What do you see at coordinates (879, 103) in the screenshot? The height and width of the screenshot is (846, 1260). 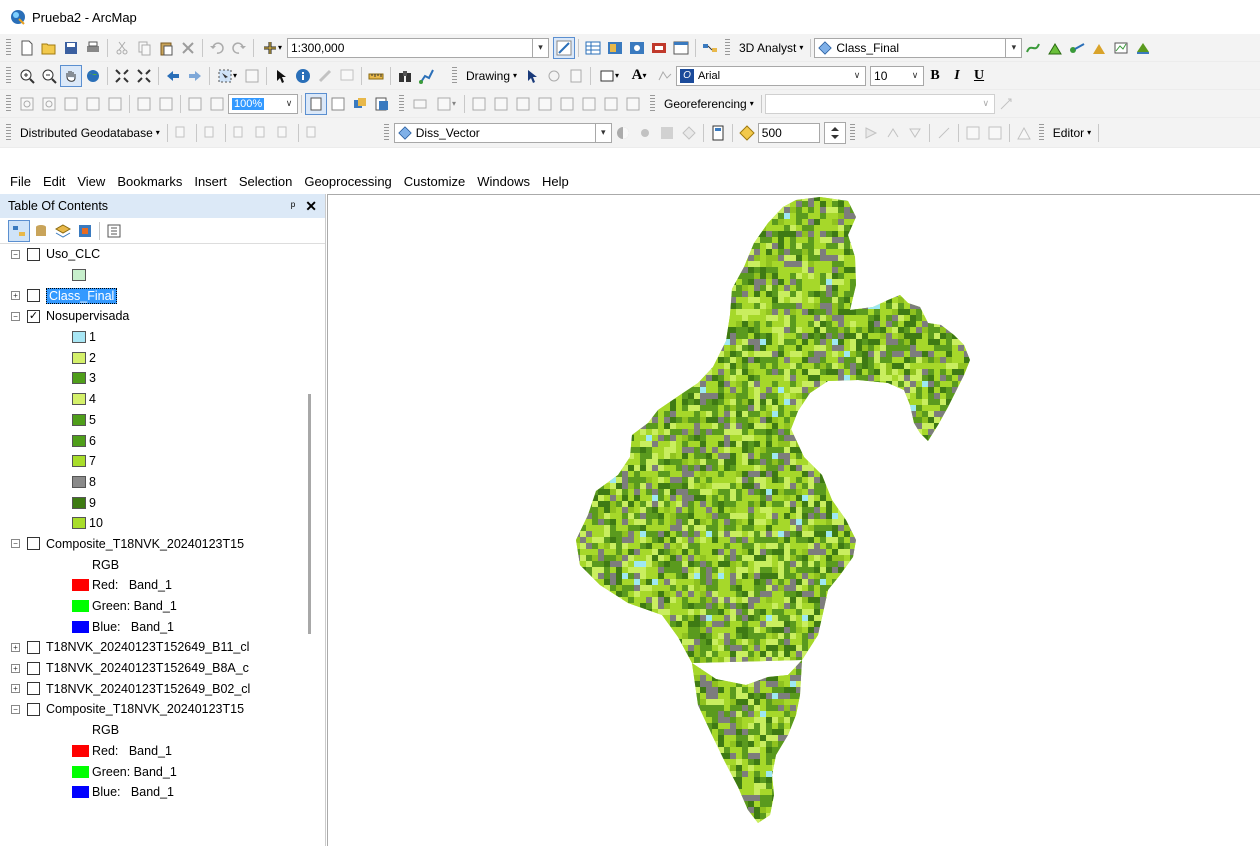 I see `georef-layer-combo: ∨` at bounding box center [879, 103].